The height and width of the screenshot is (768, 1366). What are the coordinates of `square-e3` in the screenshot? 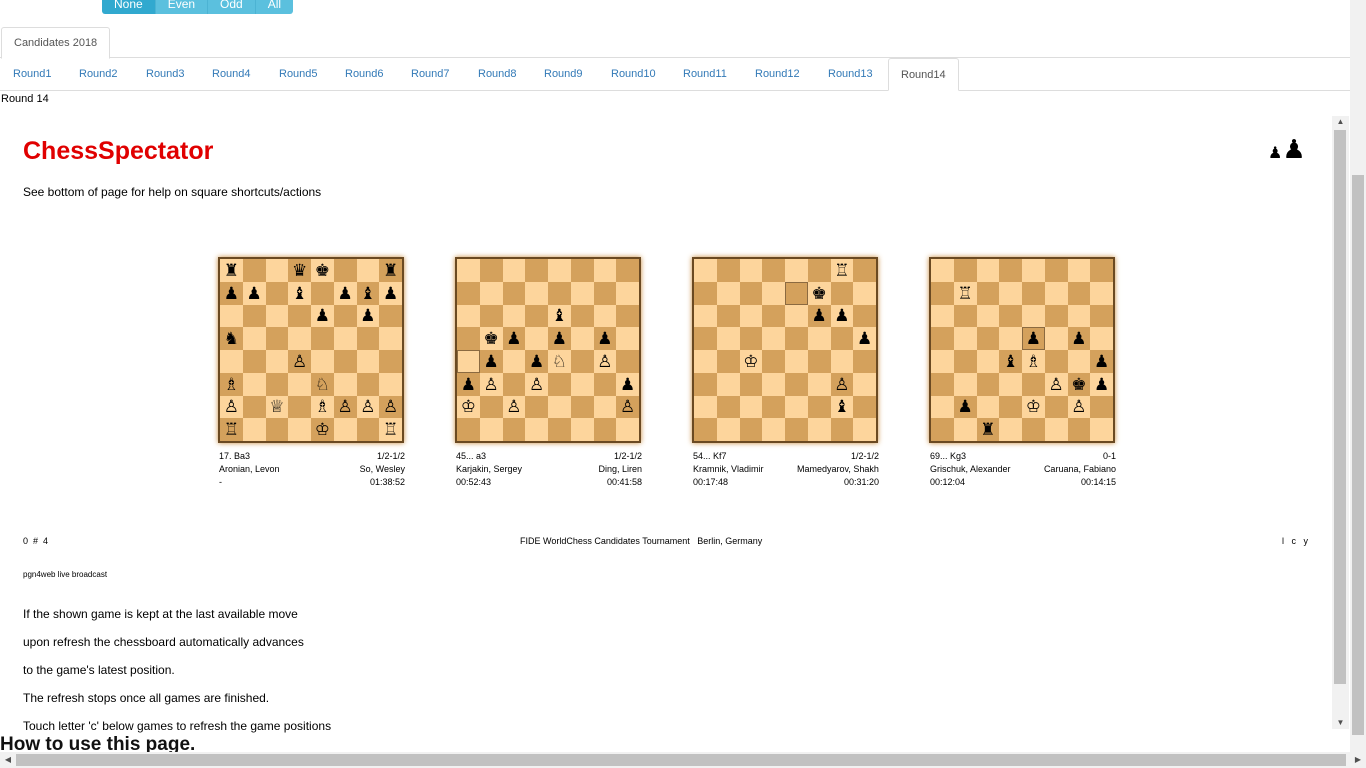 It's located at (796, 384).